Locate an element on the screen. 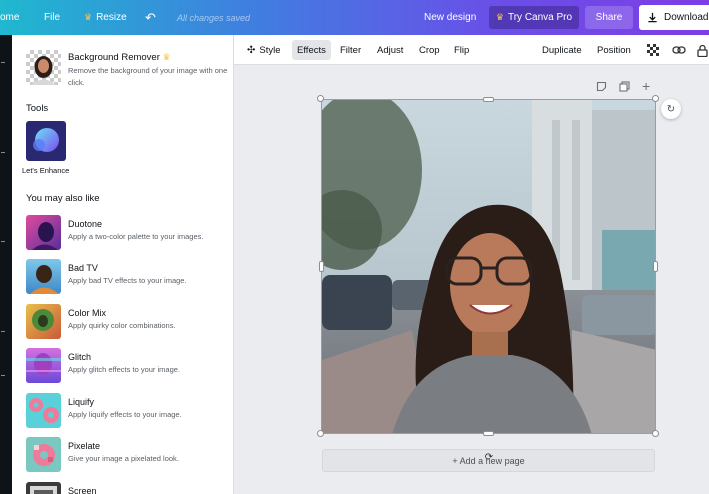  duotone-thumbnail is located at coordinates (43, 232).